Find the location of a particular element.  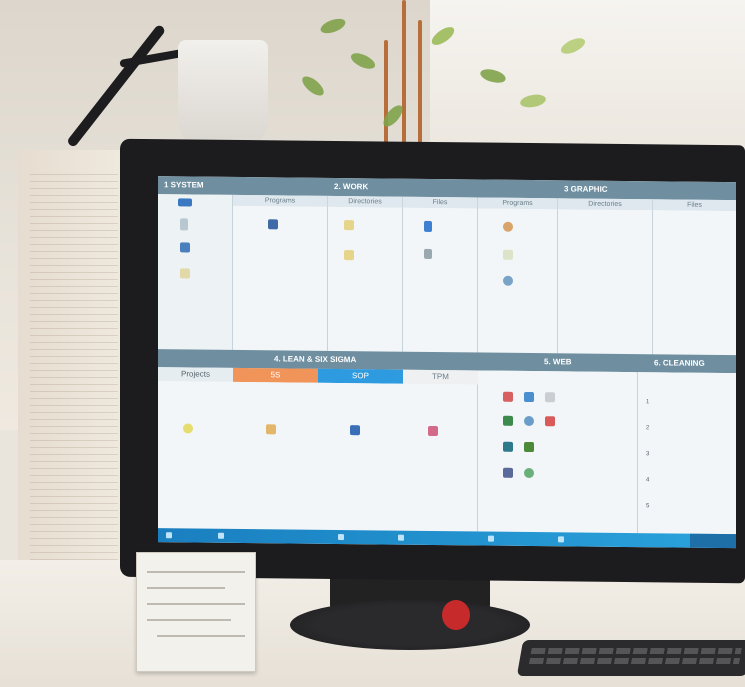

section-work-title: 2. WORK is located at coordinates (351, 186).